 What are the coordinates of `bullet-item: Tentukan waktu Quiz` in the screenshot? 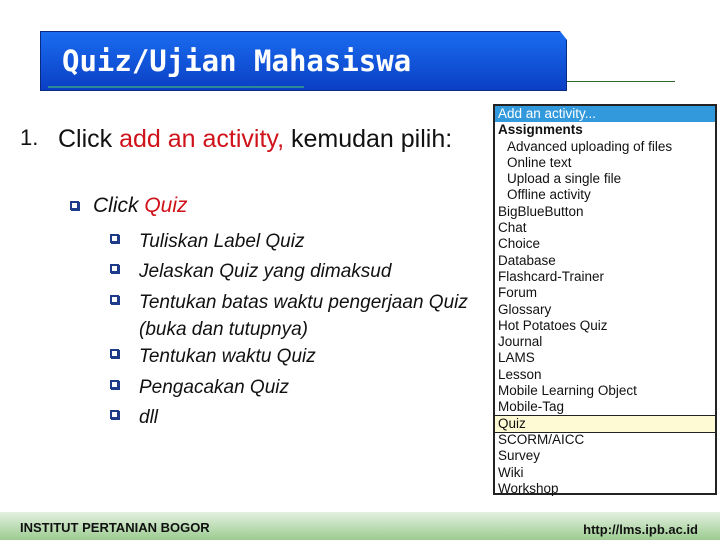 It's located at (227, 356).